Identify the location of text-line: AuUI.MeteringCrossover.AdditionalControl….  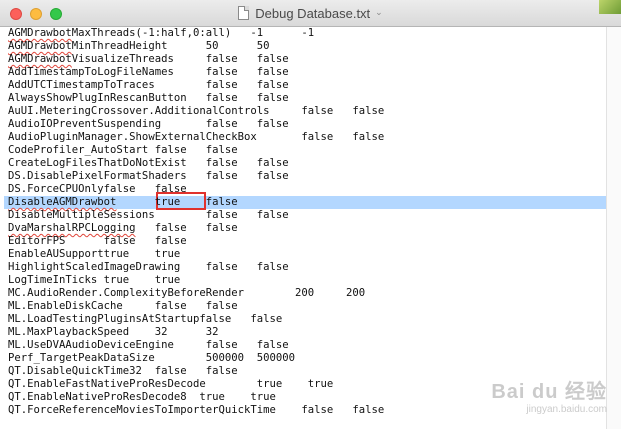
(196, 111).